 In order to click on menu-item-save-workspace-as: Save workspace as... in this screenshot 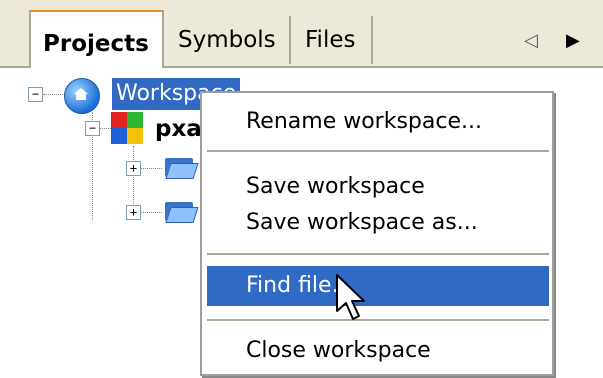, I will do `click(377, 223)`.